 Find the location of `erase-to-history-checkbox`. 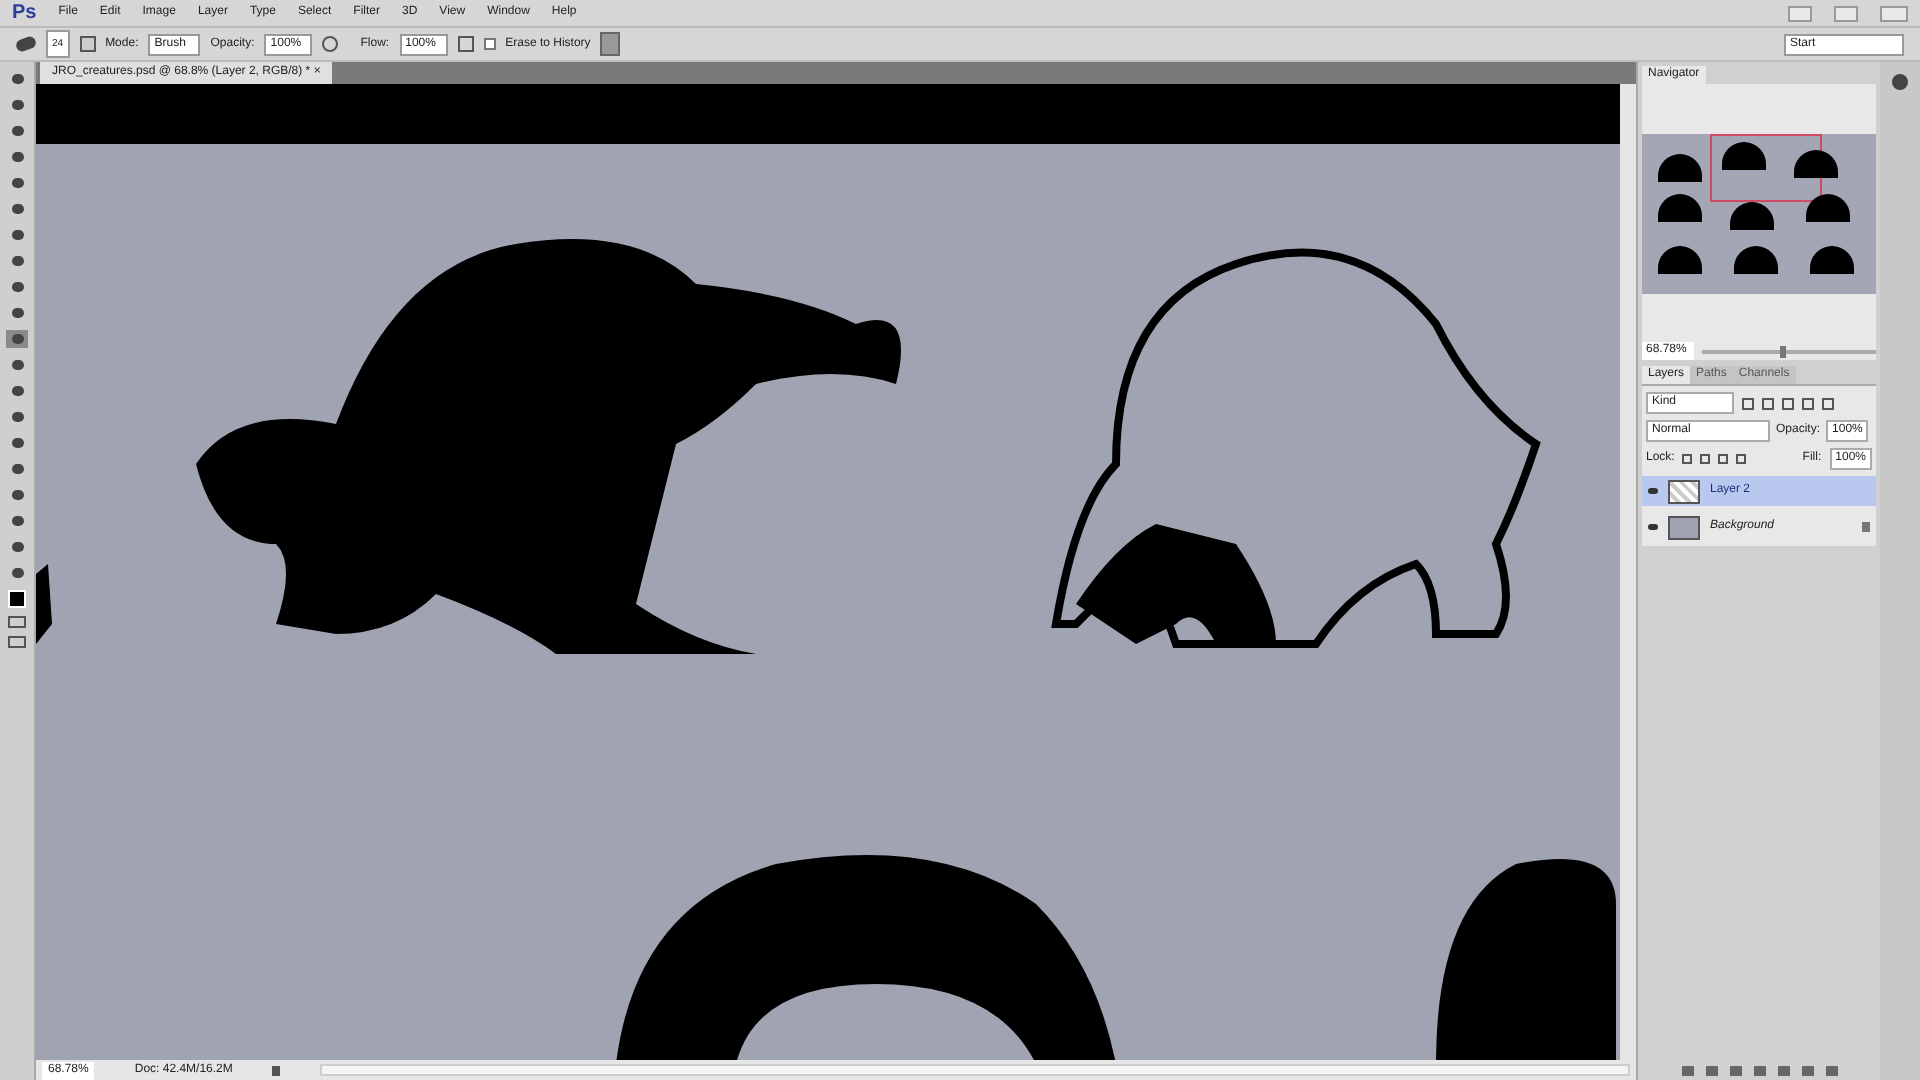

erase-to-history-checkbox is located at coordinates (489, 44).